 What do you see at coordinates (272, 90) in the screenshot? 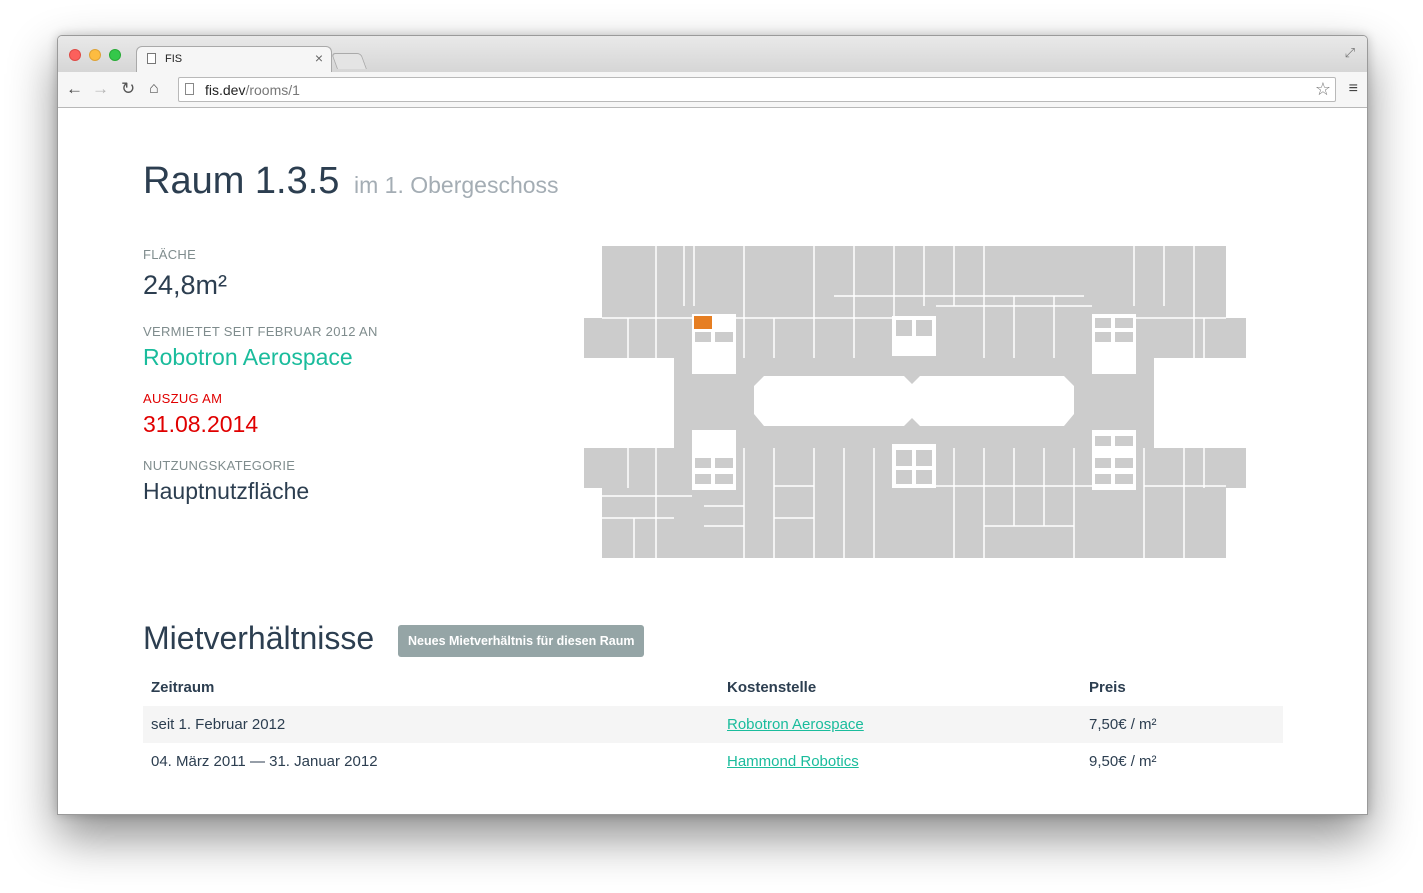
I see `url-path: /rooms/1` at bounding box center [272, 90].